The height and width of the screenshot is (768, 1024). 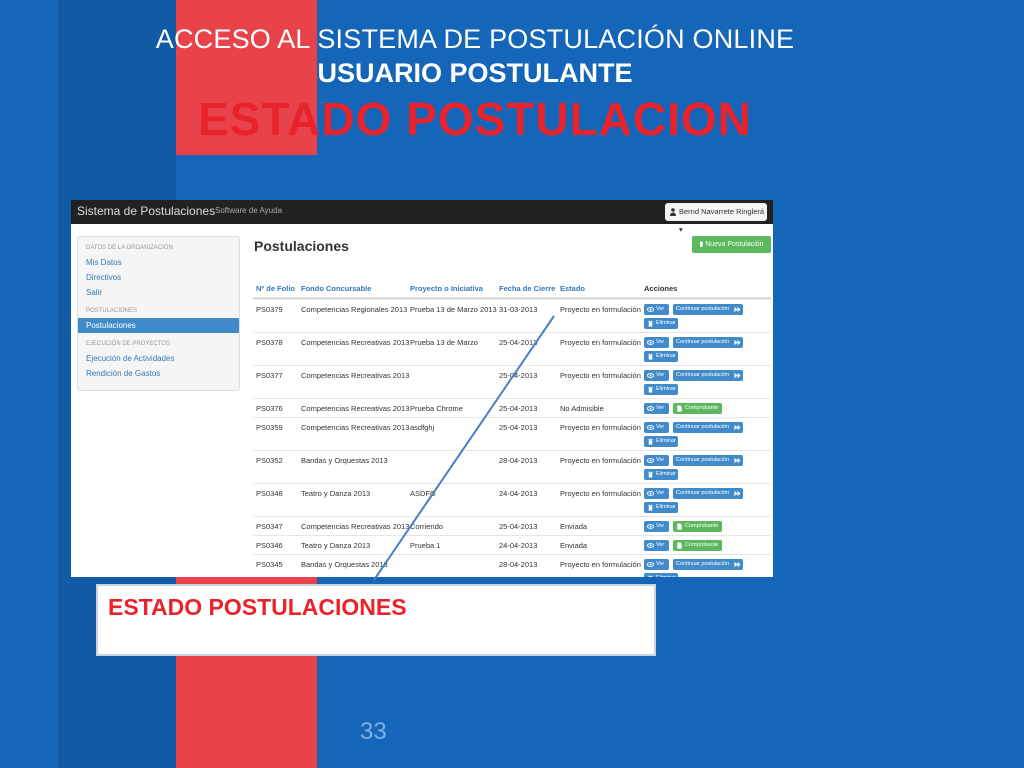 I want to click on callout-text: ESTADO POSTULACIONES, so click(x=257, y=607).